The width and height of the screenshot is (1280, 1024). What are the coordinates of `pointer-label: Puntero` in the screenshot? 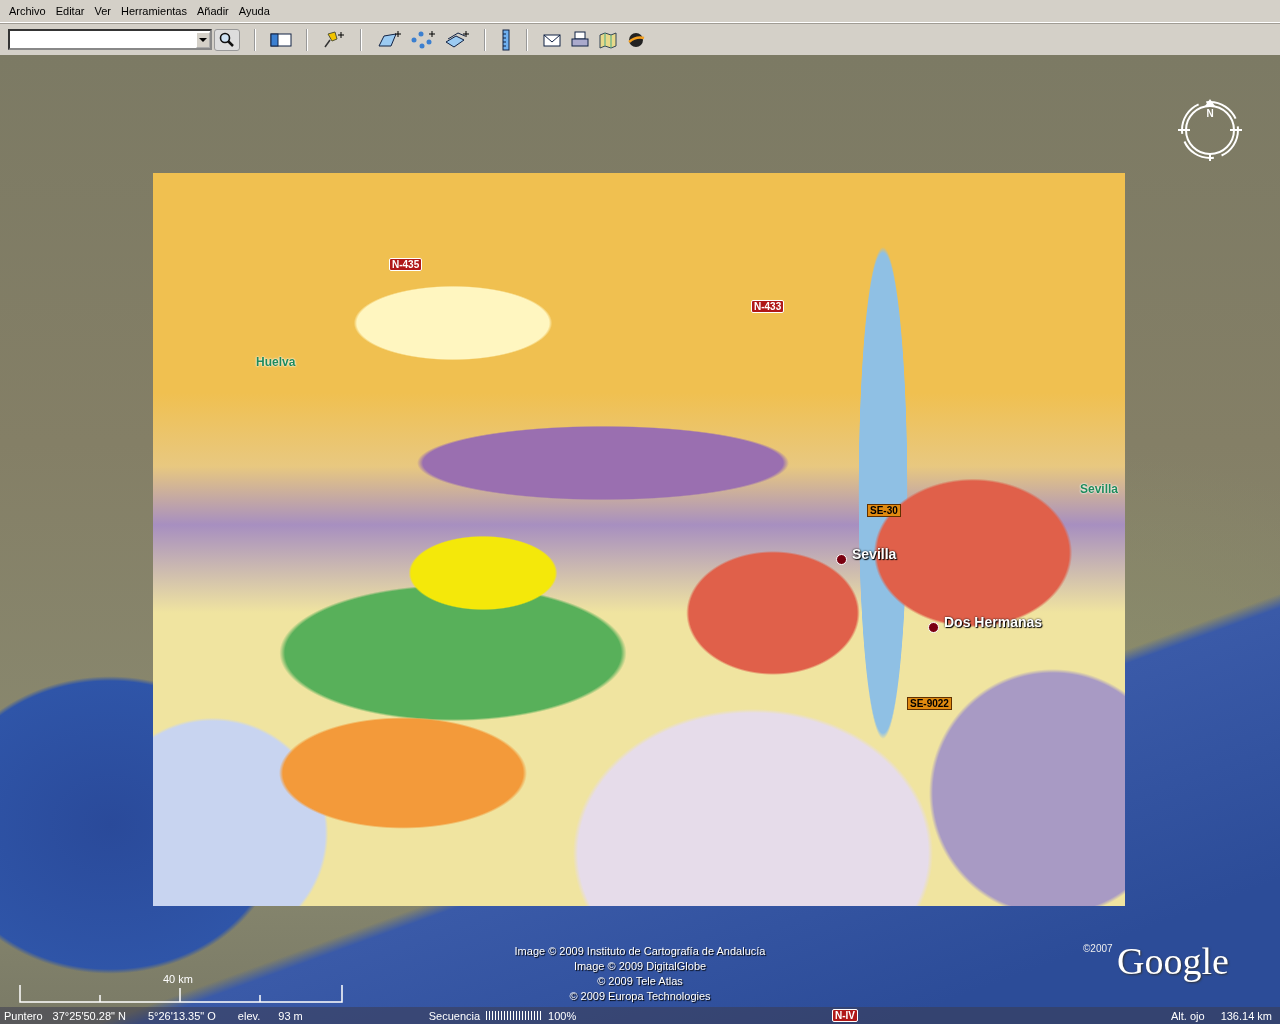 It's located at (23, 1015).